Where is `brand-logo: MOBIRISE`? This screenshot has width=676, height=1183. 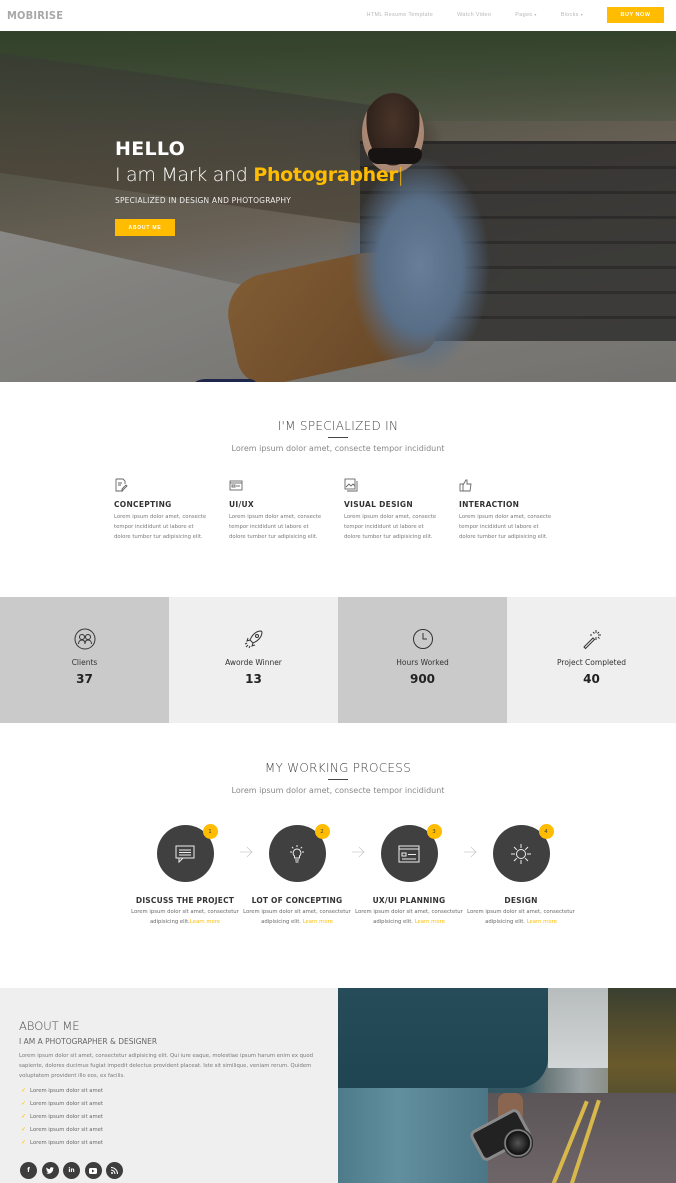
brand-logo: MOBIRISE is located at coordinates (35, 15).